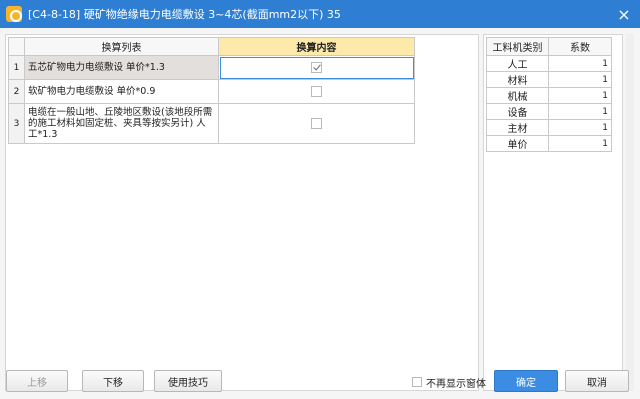 The image size is (640, 399). What do you see at coordinates (526, 381) in the screenshot?
I see `ok-button: 确定` at bounding box center [526, 381].